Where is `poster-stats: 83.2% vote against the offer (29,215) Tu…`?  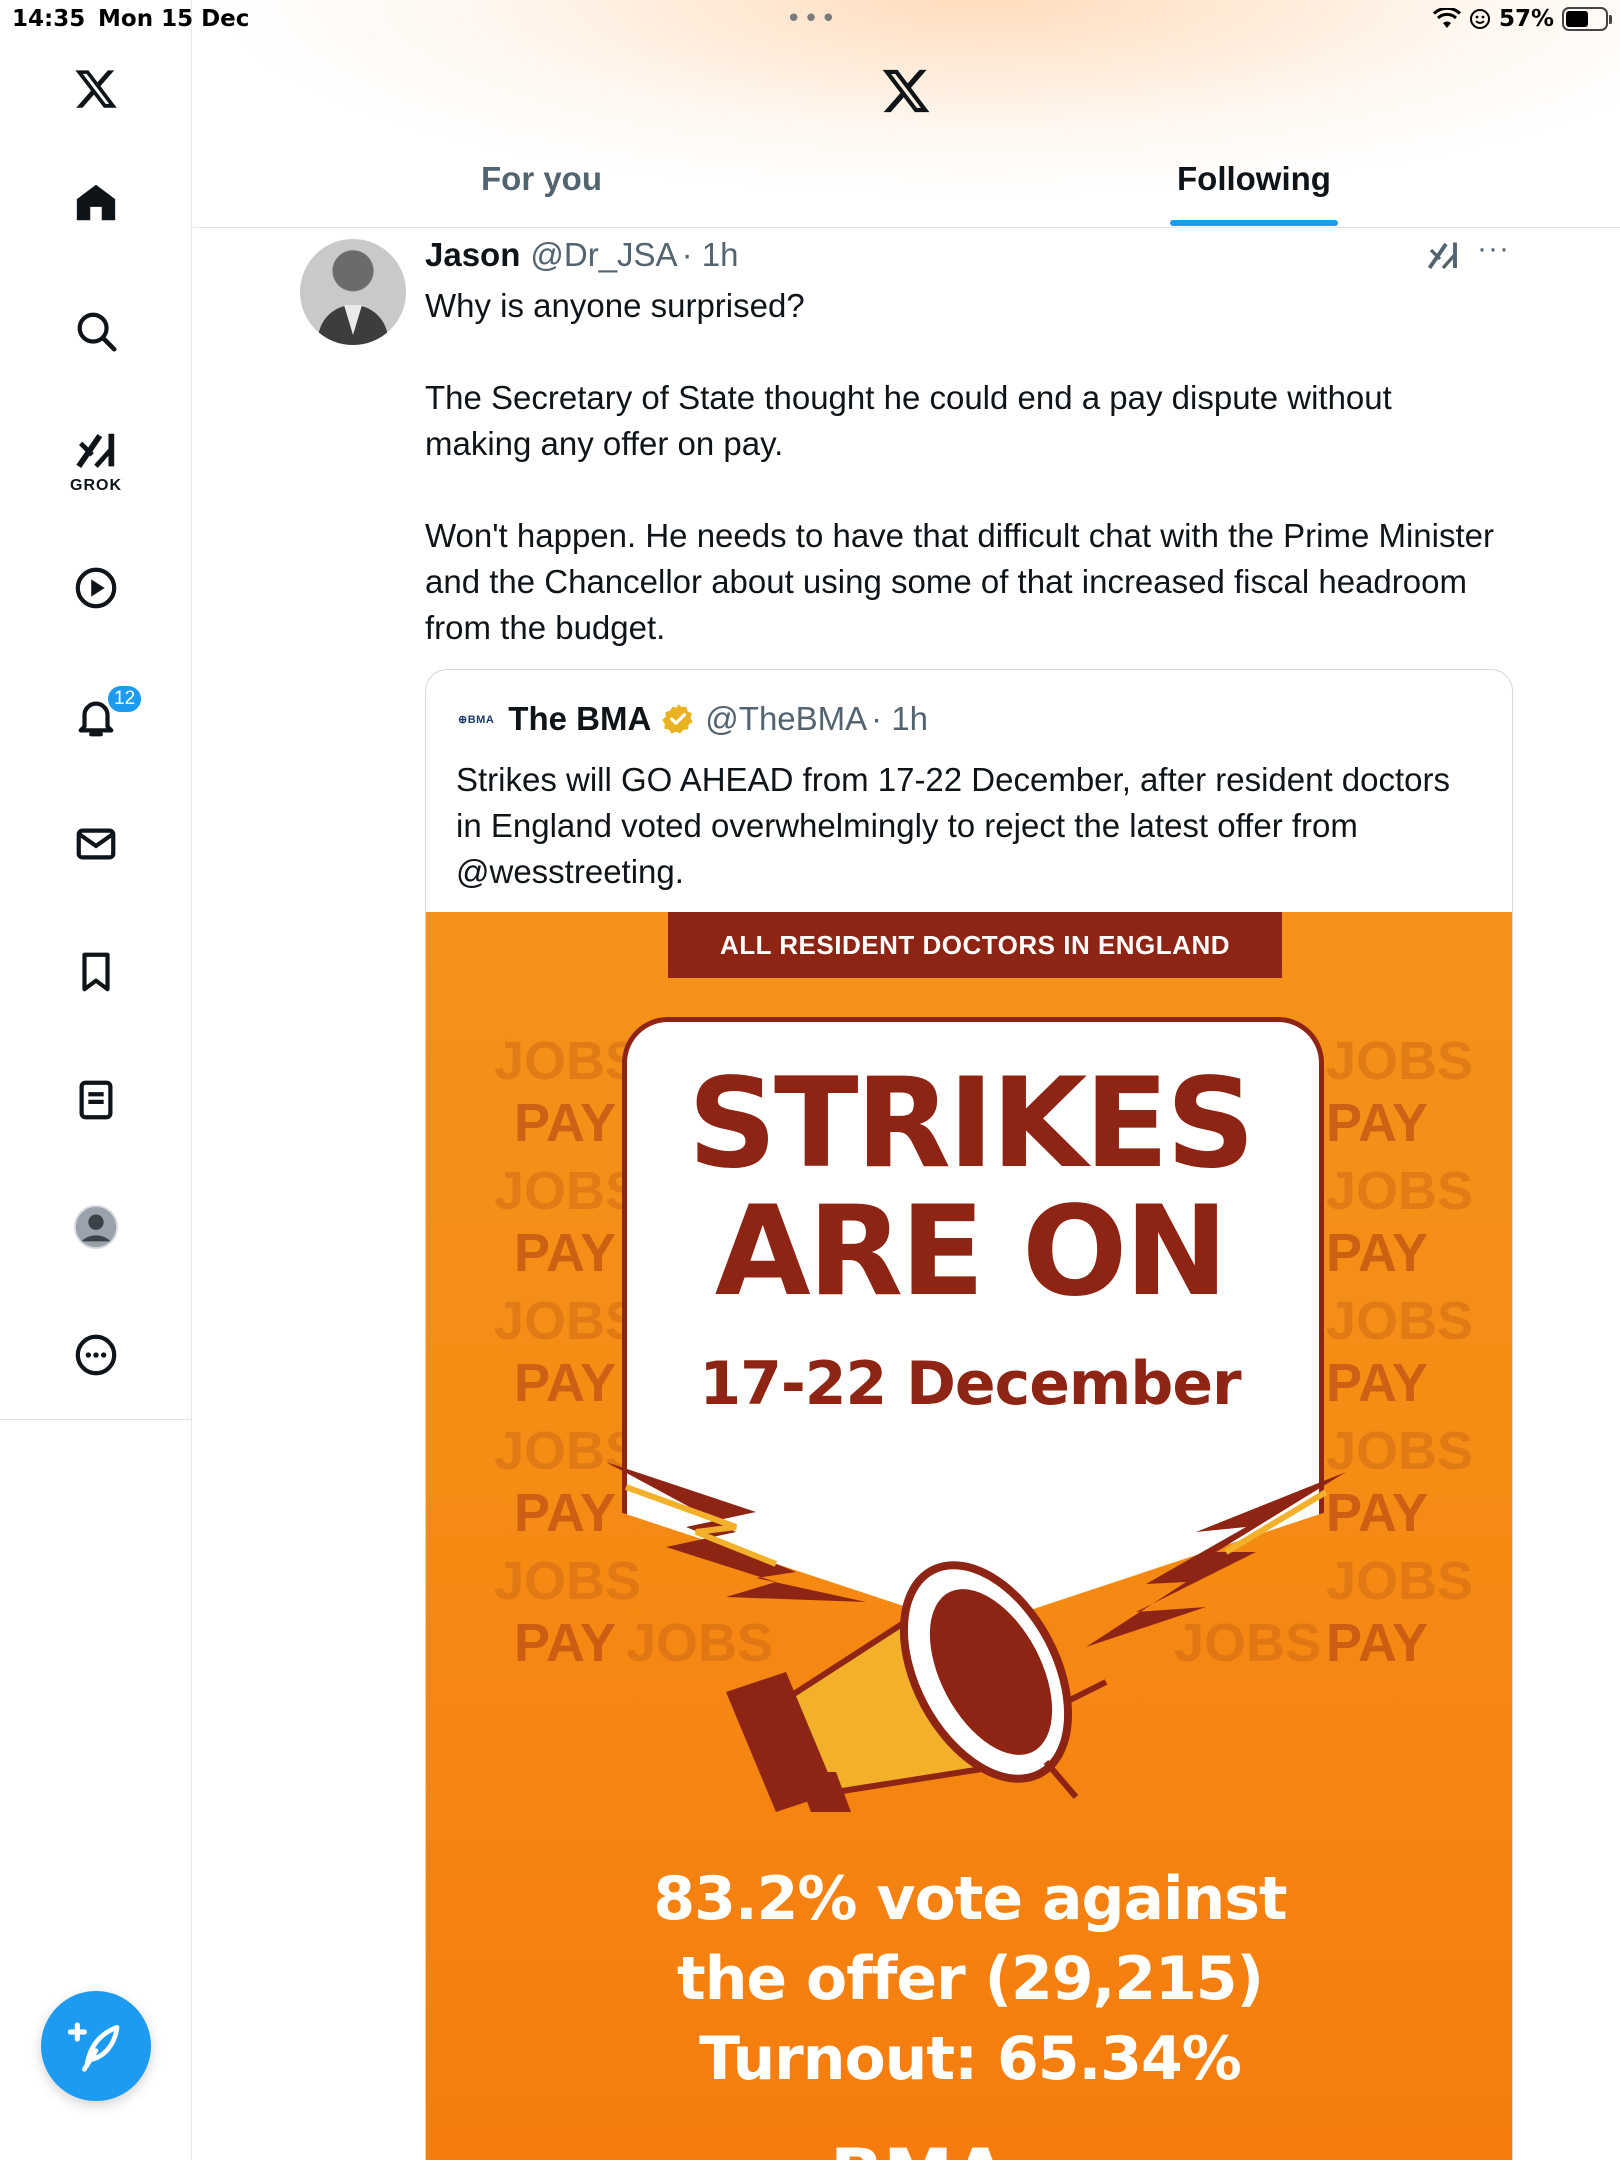
poster-stats: 83.2% vote against the offer (29,215) Tu… is located at coordinates (969, 1979).